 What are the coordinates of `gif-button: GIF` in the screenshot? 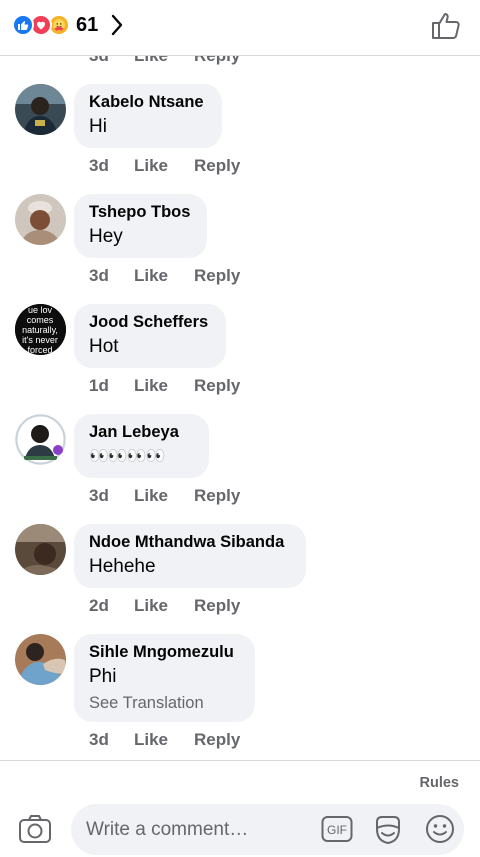 It's located at (337, 829).